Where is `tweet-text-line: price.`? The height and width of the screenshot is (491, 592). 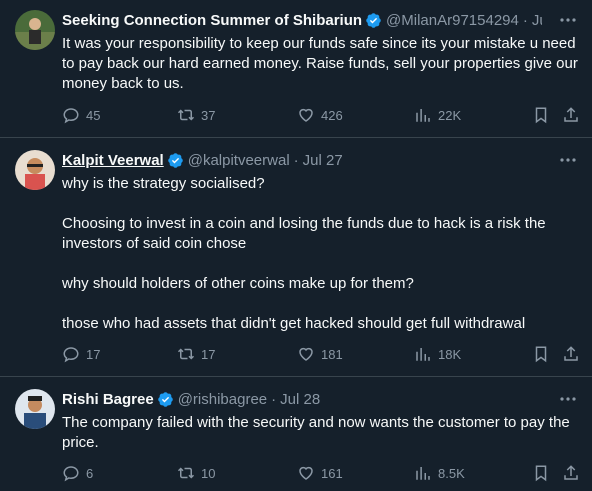 tweet-text-line: price. is located at coordinates (80, 442).